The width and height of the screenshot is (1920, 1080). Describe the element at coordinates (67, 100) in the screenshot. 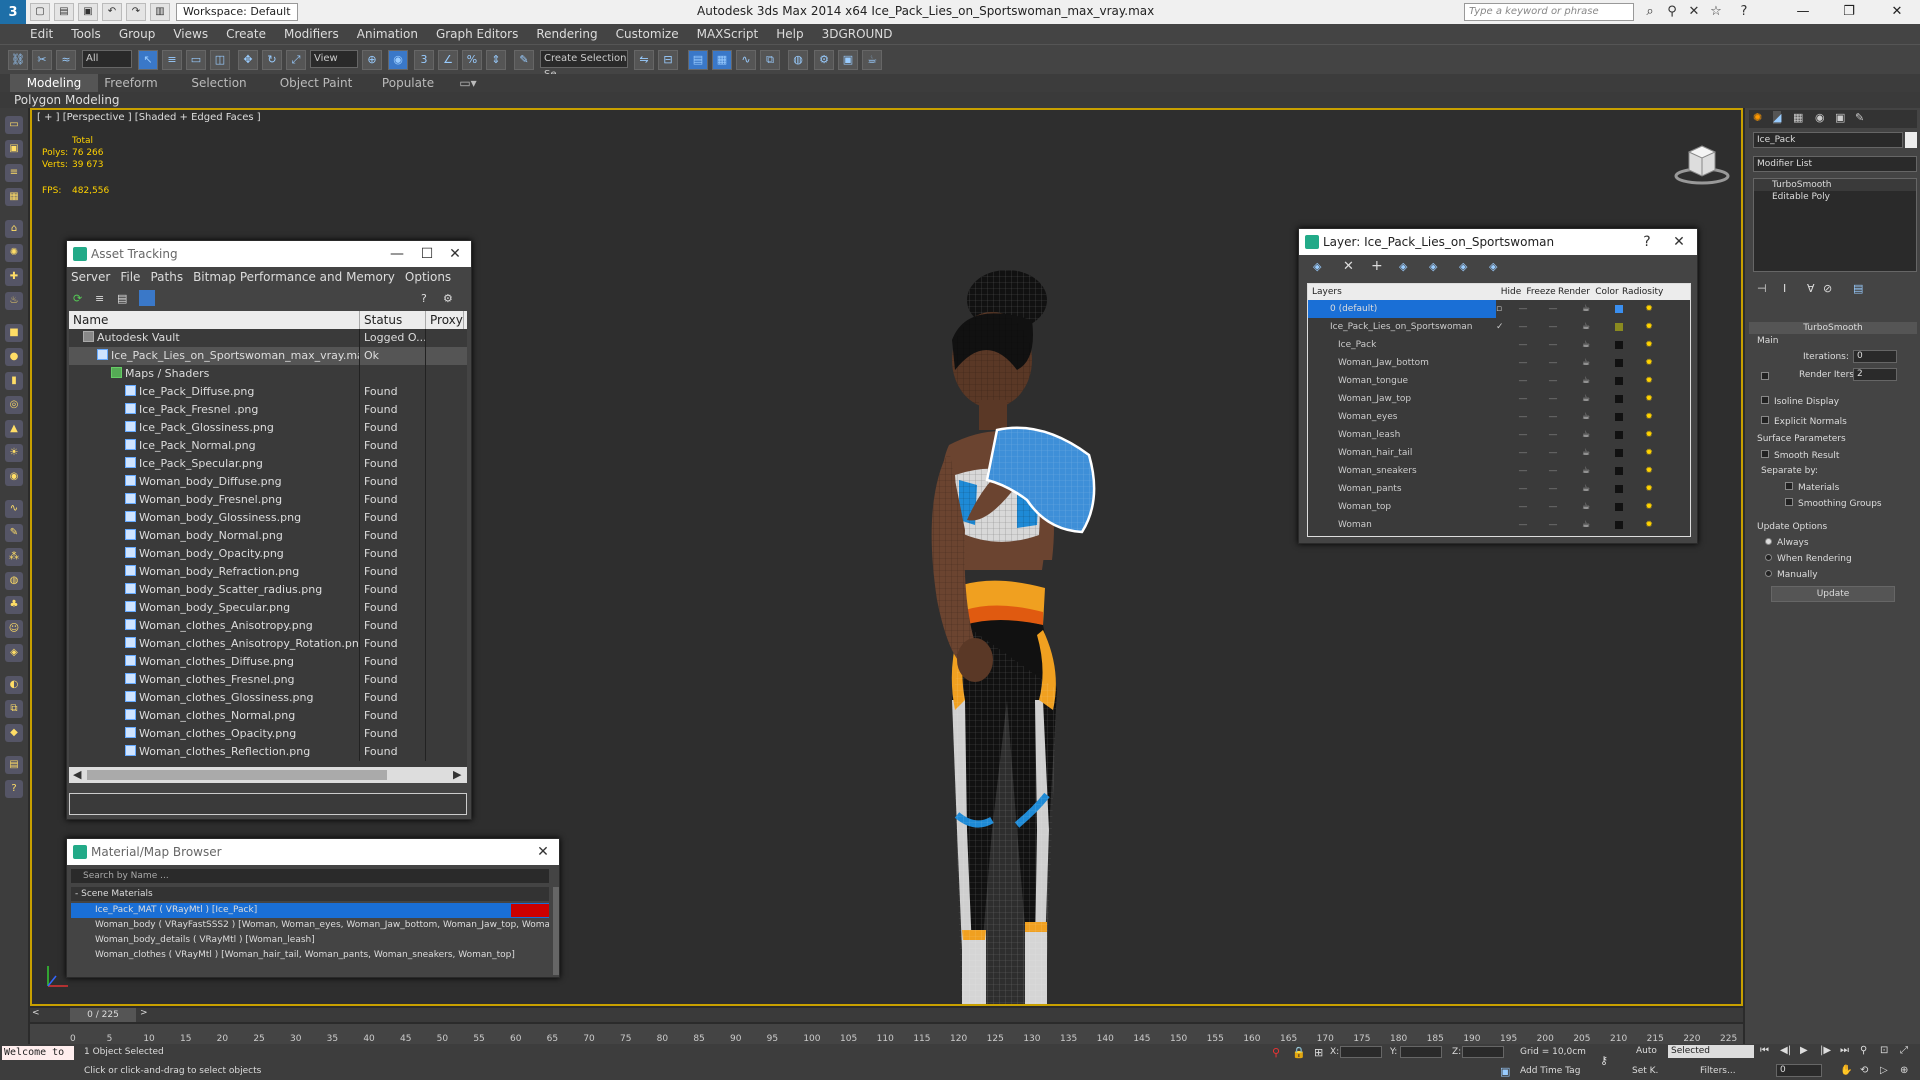

I see `polygon-modeling-panel: Polygon Modeling` at that location.